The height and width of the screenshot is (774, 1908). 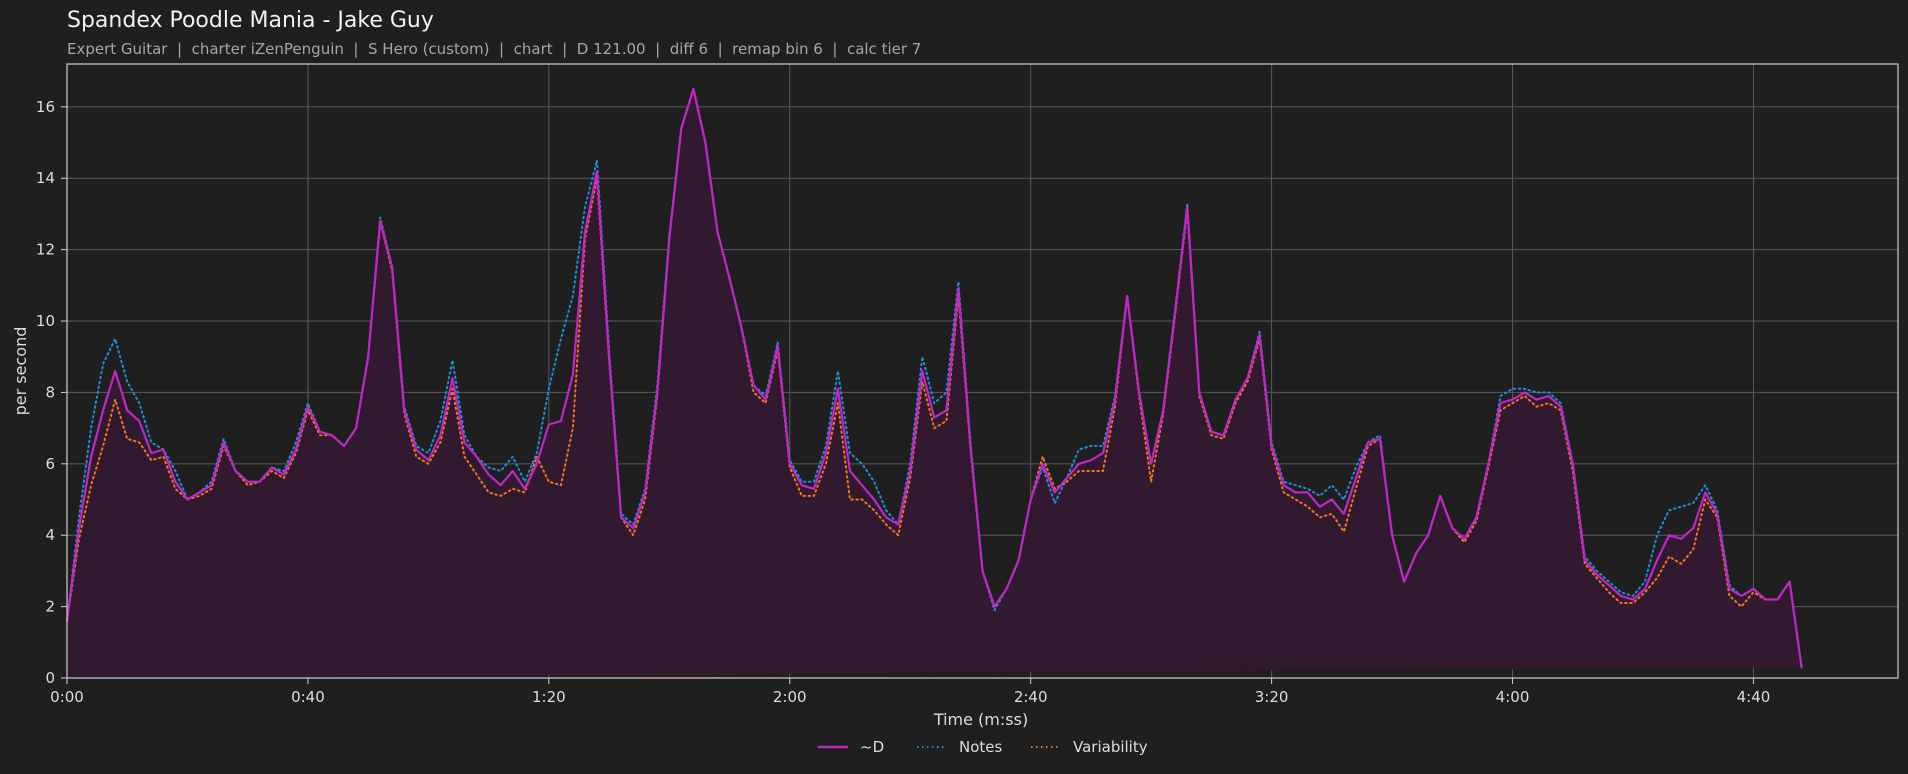 What do you see at coordinates (308, 697) in the screenshot?
I see `x-tick-label: 0:40` at bounding box center [308, 697].